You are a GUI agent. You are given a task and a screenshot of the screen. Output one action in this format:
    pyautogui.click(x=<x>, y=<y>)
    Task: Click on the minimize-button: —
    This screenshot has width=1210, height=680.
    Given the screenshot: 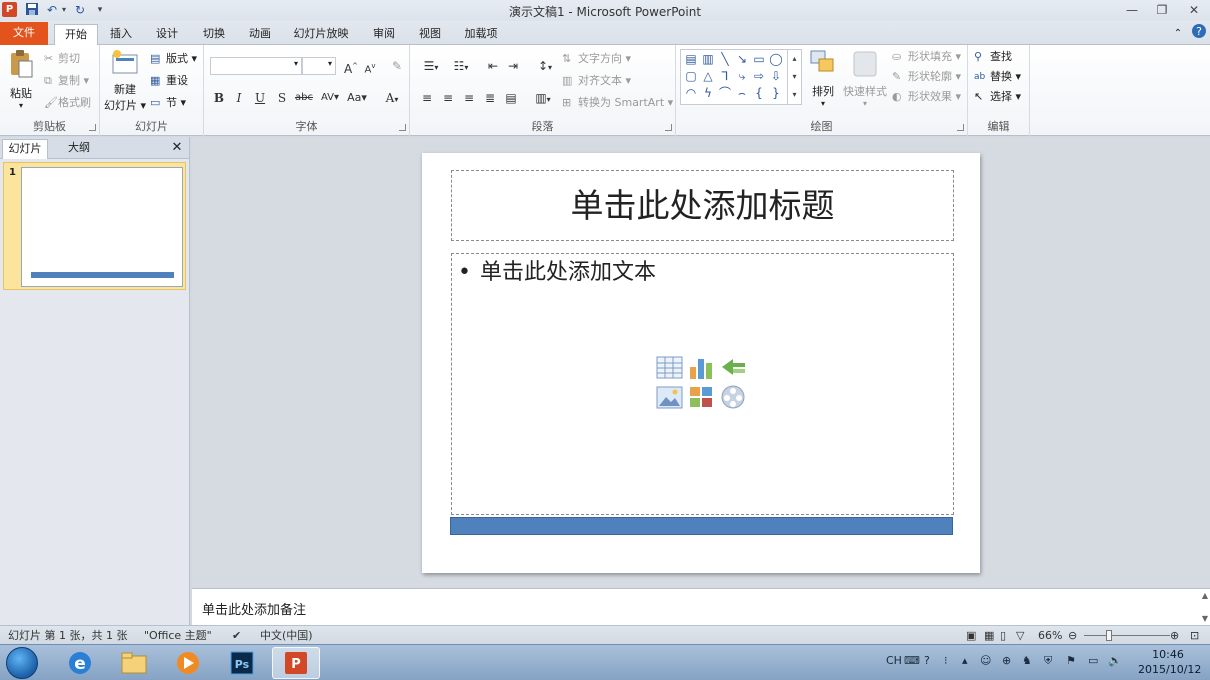 What is the action you would take?
    pyautogui.click(x=1132, y=10)
    